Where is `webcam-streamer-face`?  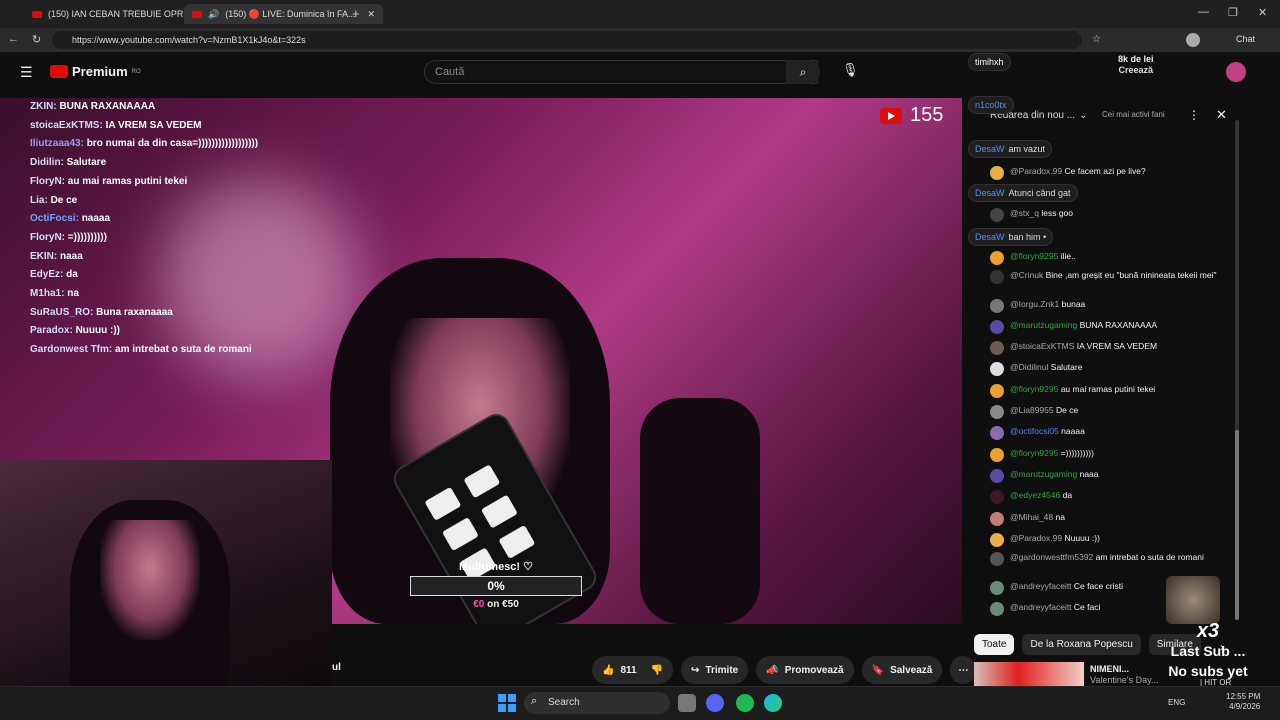 webcam-streamer-face is located at coordinates (150, 580).